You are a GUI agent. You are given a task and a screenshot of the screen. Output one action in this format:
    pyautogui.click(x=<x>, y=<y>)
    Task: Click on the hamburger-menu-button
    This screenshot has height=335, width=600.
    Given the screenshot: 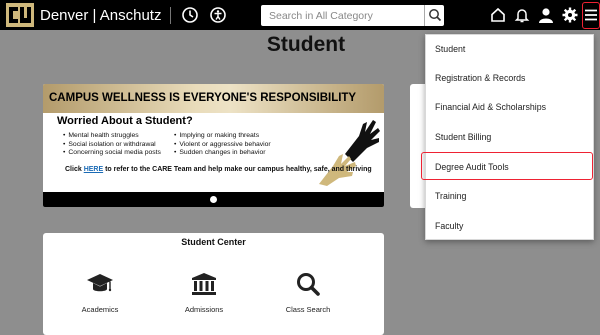 What is the action you would take?
    pyautogui.click(x=591, y=15)
    